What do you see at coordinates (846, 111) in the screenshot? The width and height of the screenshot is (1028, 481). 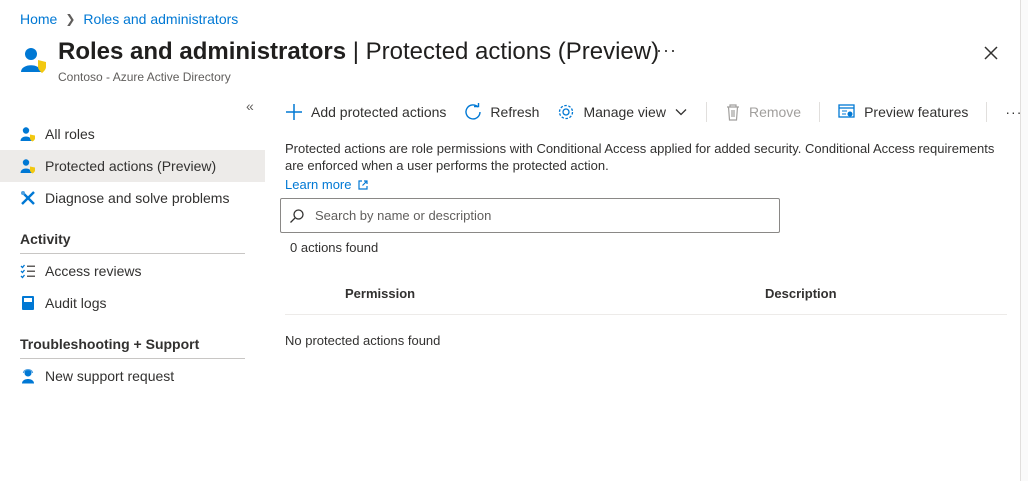 I see `preview-features-icon` at bounding box center [846, 111].